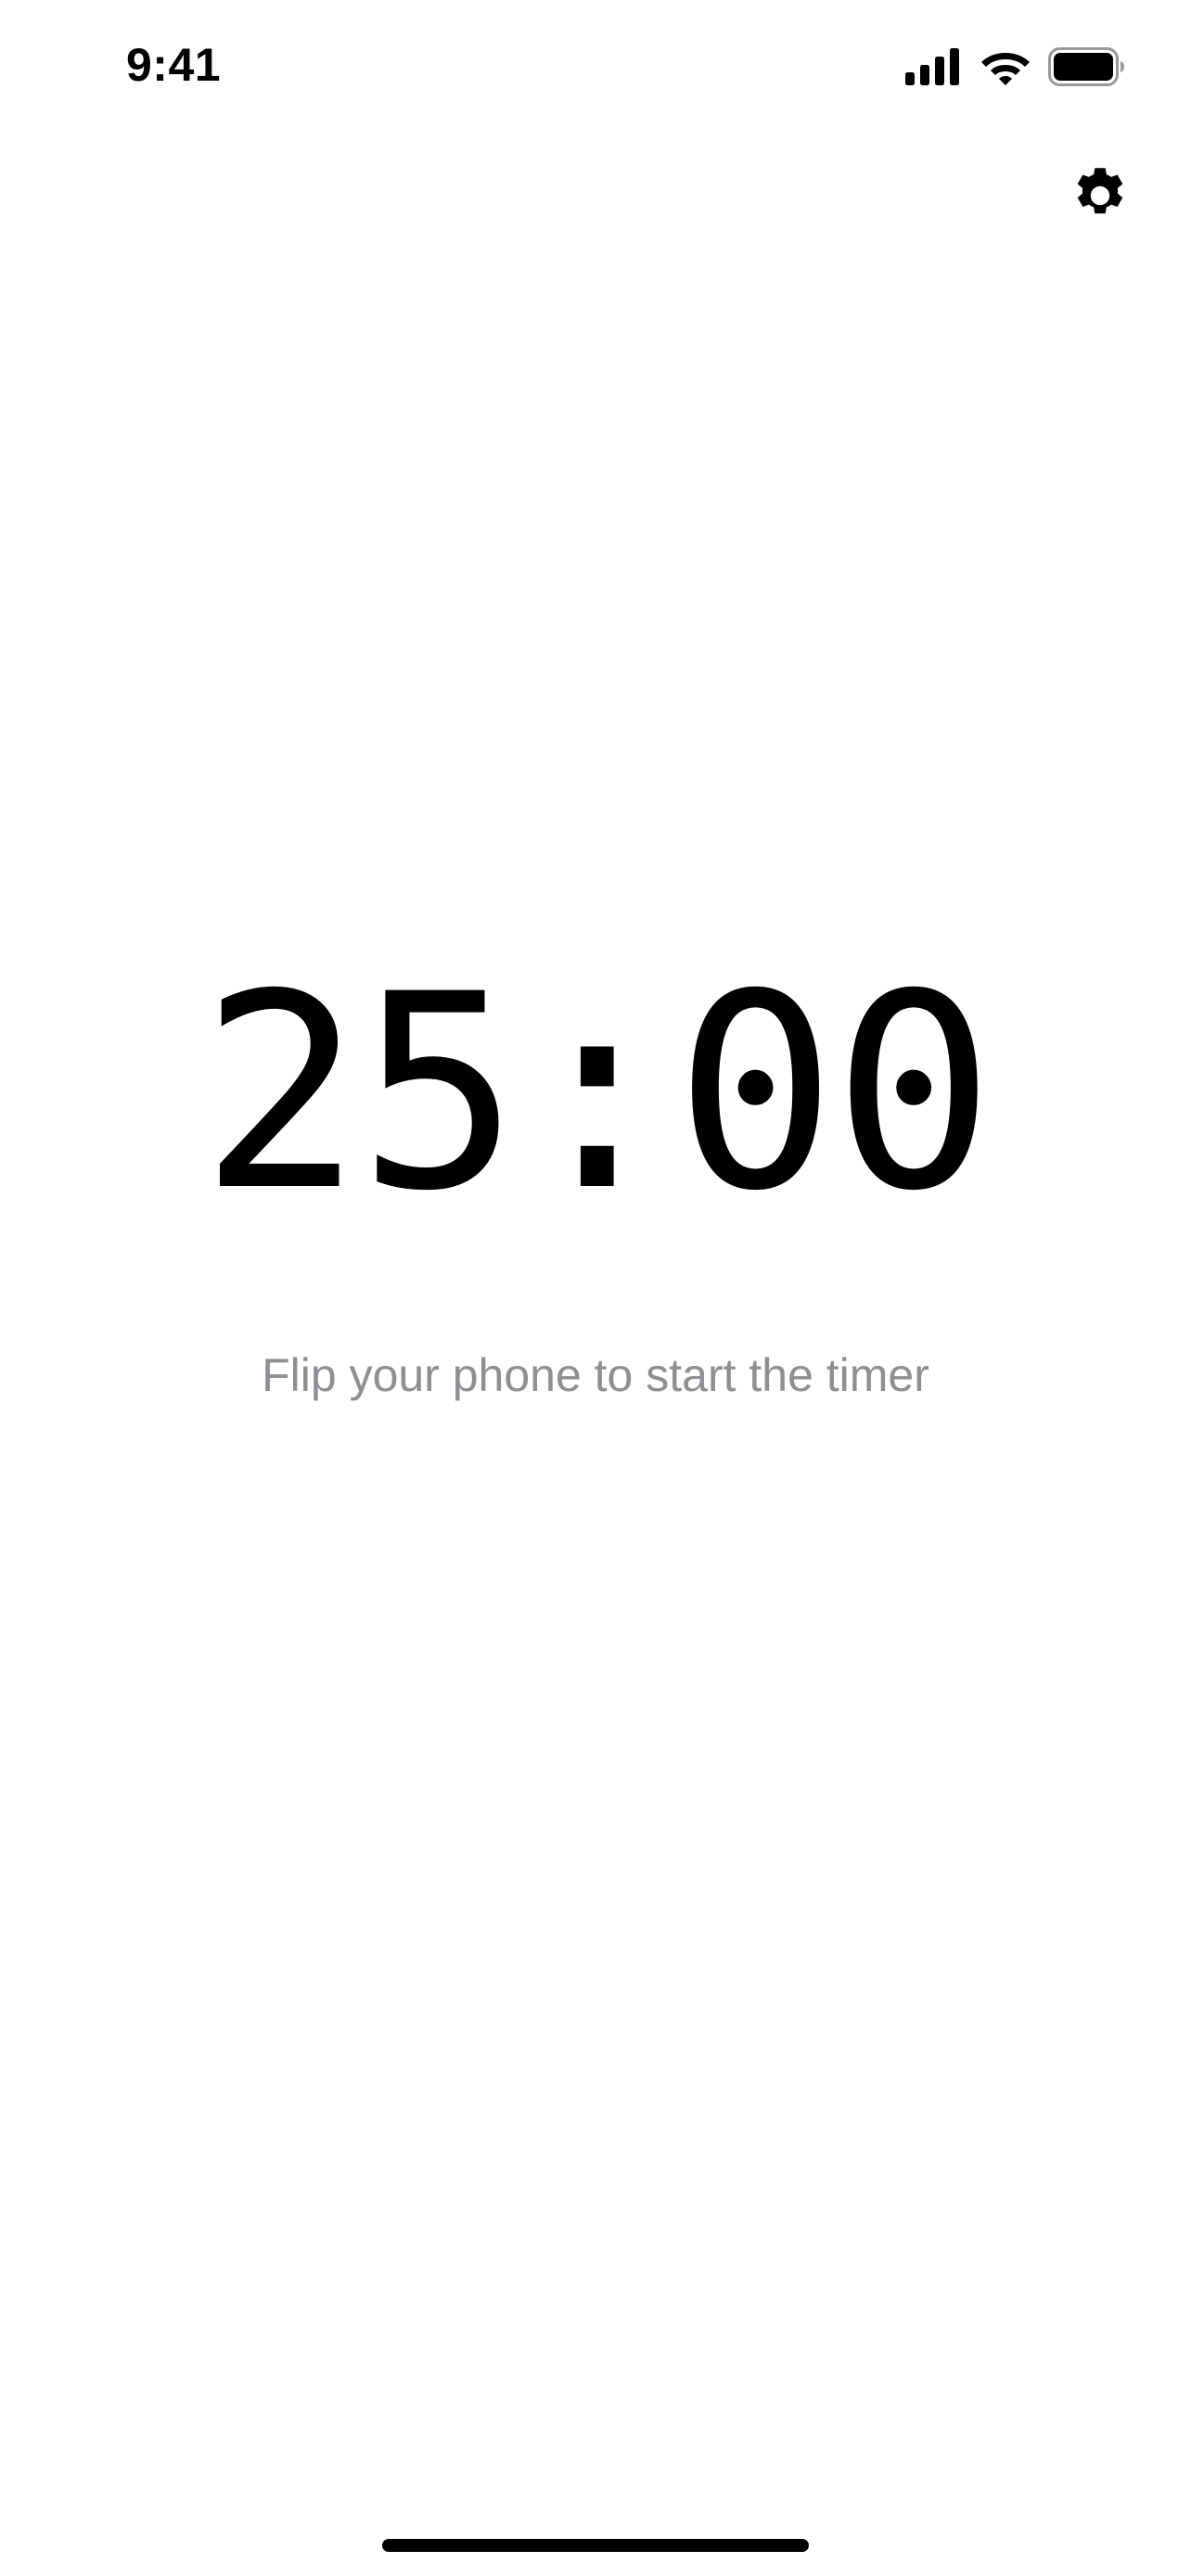 The height and width of the screenshot is (2576, 1191). I want to click on timer-hint: Flip your phone to start the timer, so click(595, 1375).